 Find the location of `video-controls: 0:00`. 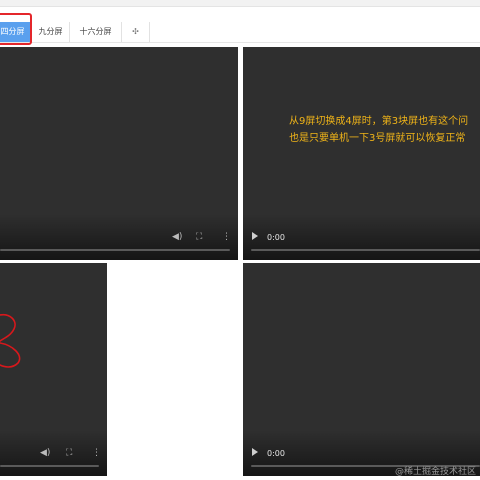

video-controls: 0:00 is located at coordinates (361, 237).